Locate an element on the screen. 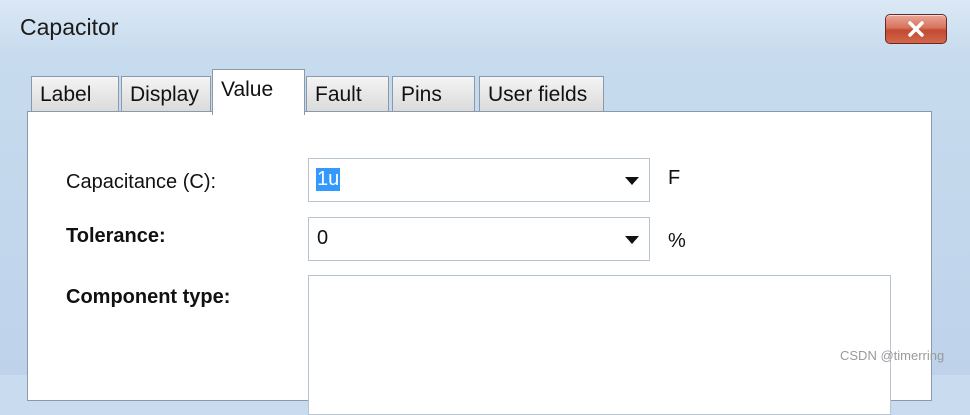 The height and width of the screenshot is (415, 970). tab-value: Value is located at coordinates (258, 92).